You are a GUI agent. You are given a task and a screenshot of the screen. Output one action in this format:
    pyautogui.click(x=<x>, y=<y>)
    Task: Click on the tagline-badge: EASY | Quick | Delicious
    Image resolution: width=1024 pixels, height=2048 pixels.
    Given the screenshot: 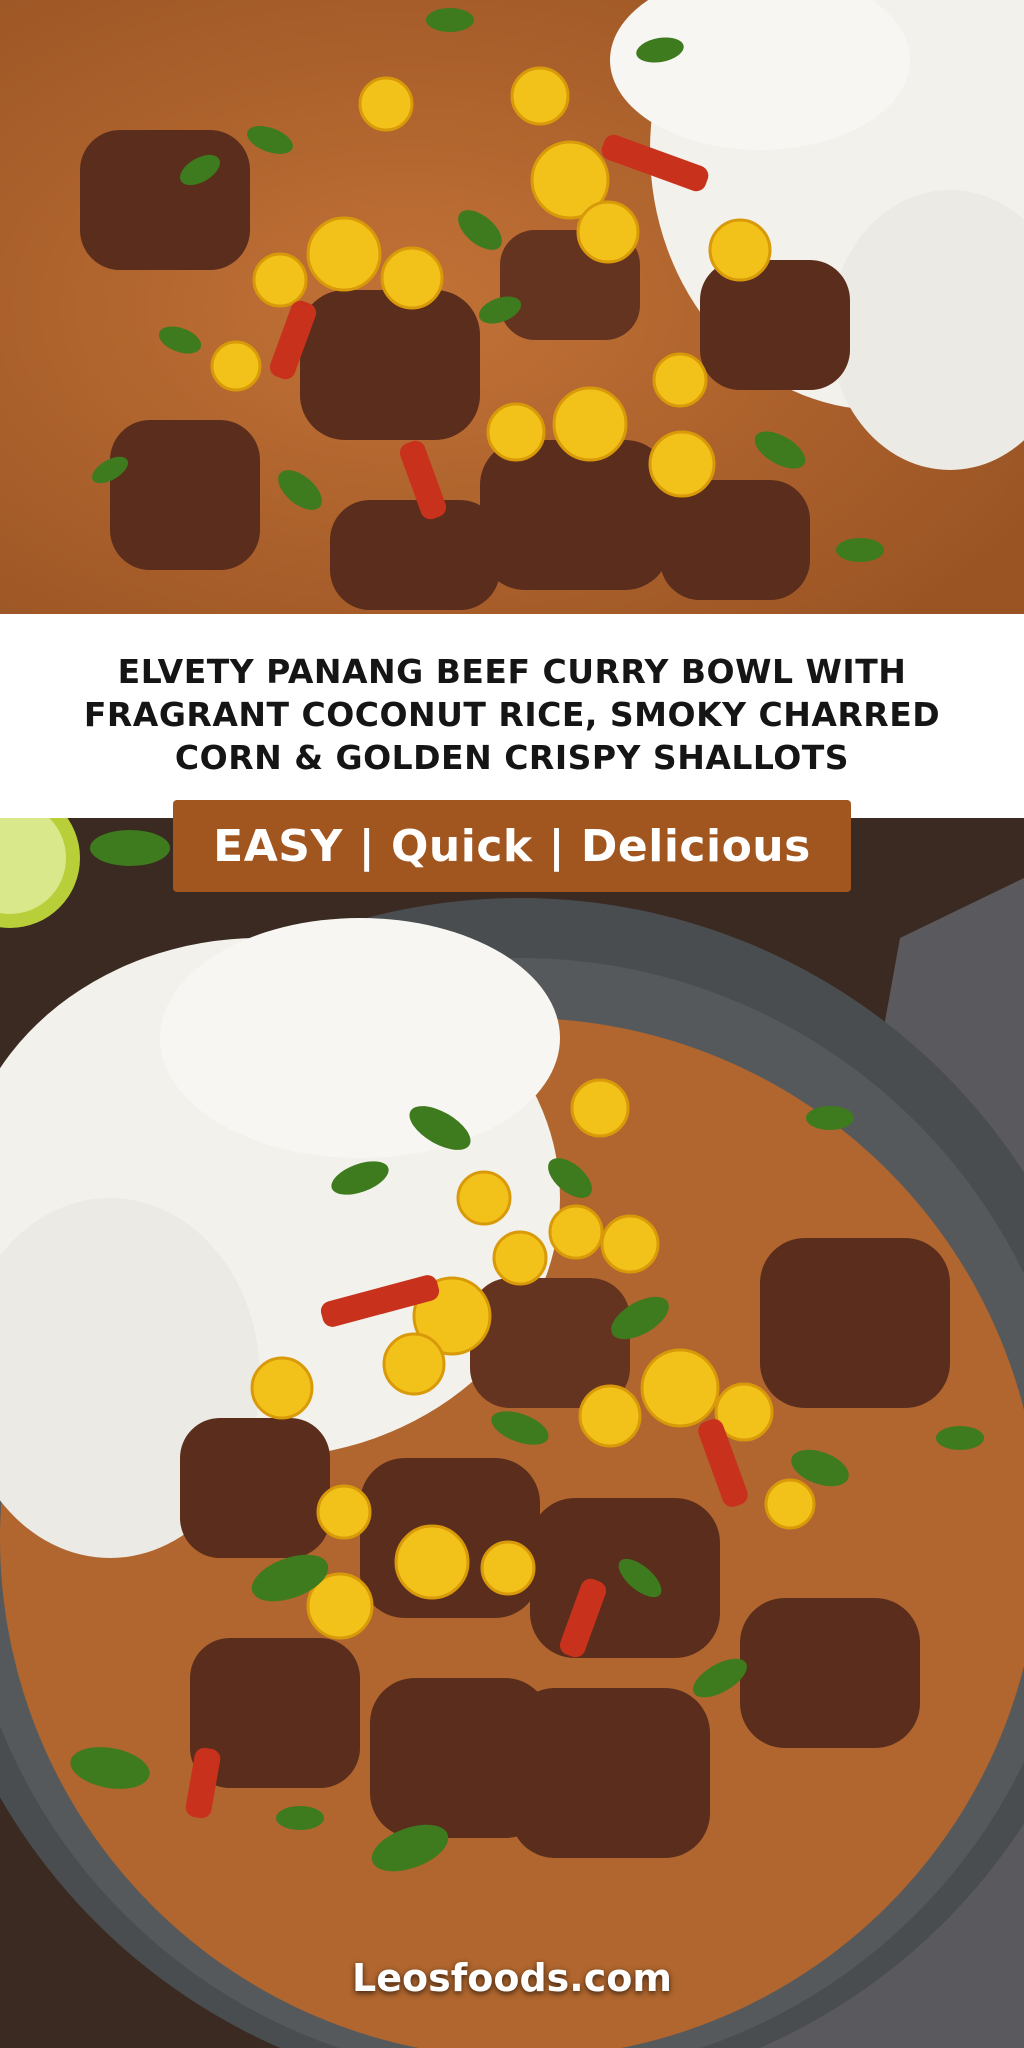 What is the action you would take?
    pyautogui.click(x=512, y=846)
    